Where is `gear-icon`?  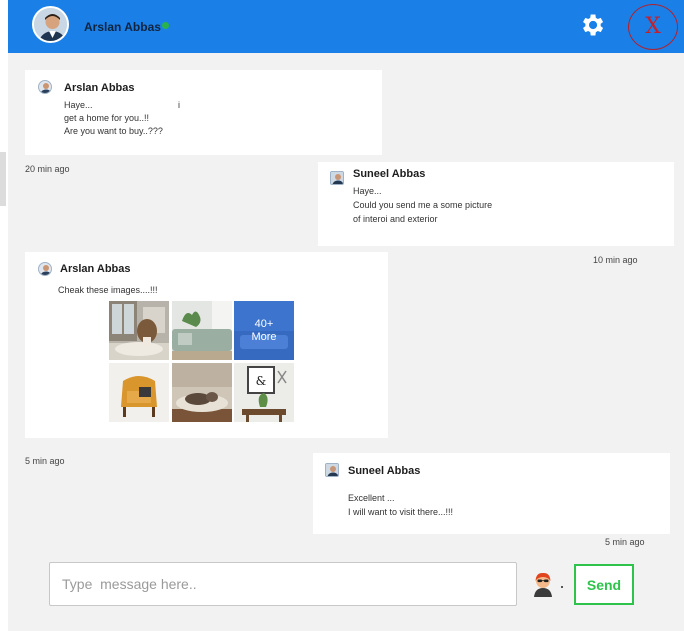
gear-icon is located at coordinates (592, 25).